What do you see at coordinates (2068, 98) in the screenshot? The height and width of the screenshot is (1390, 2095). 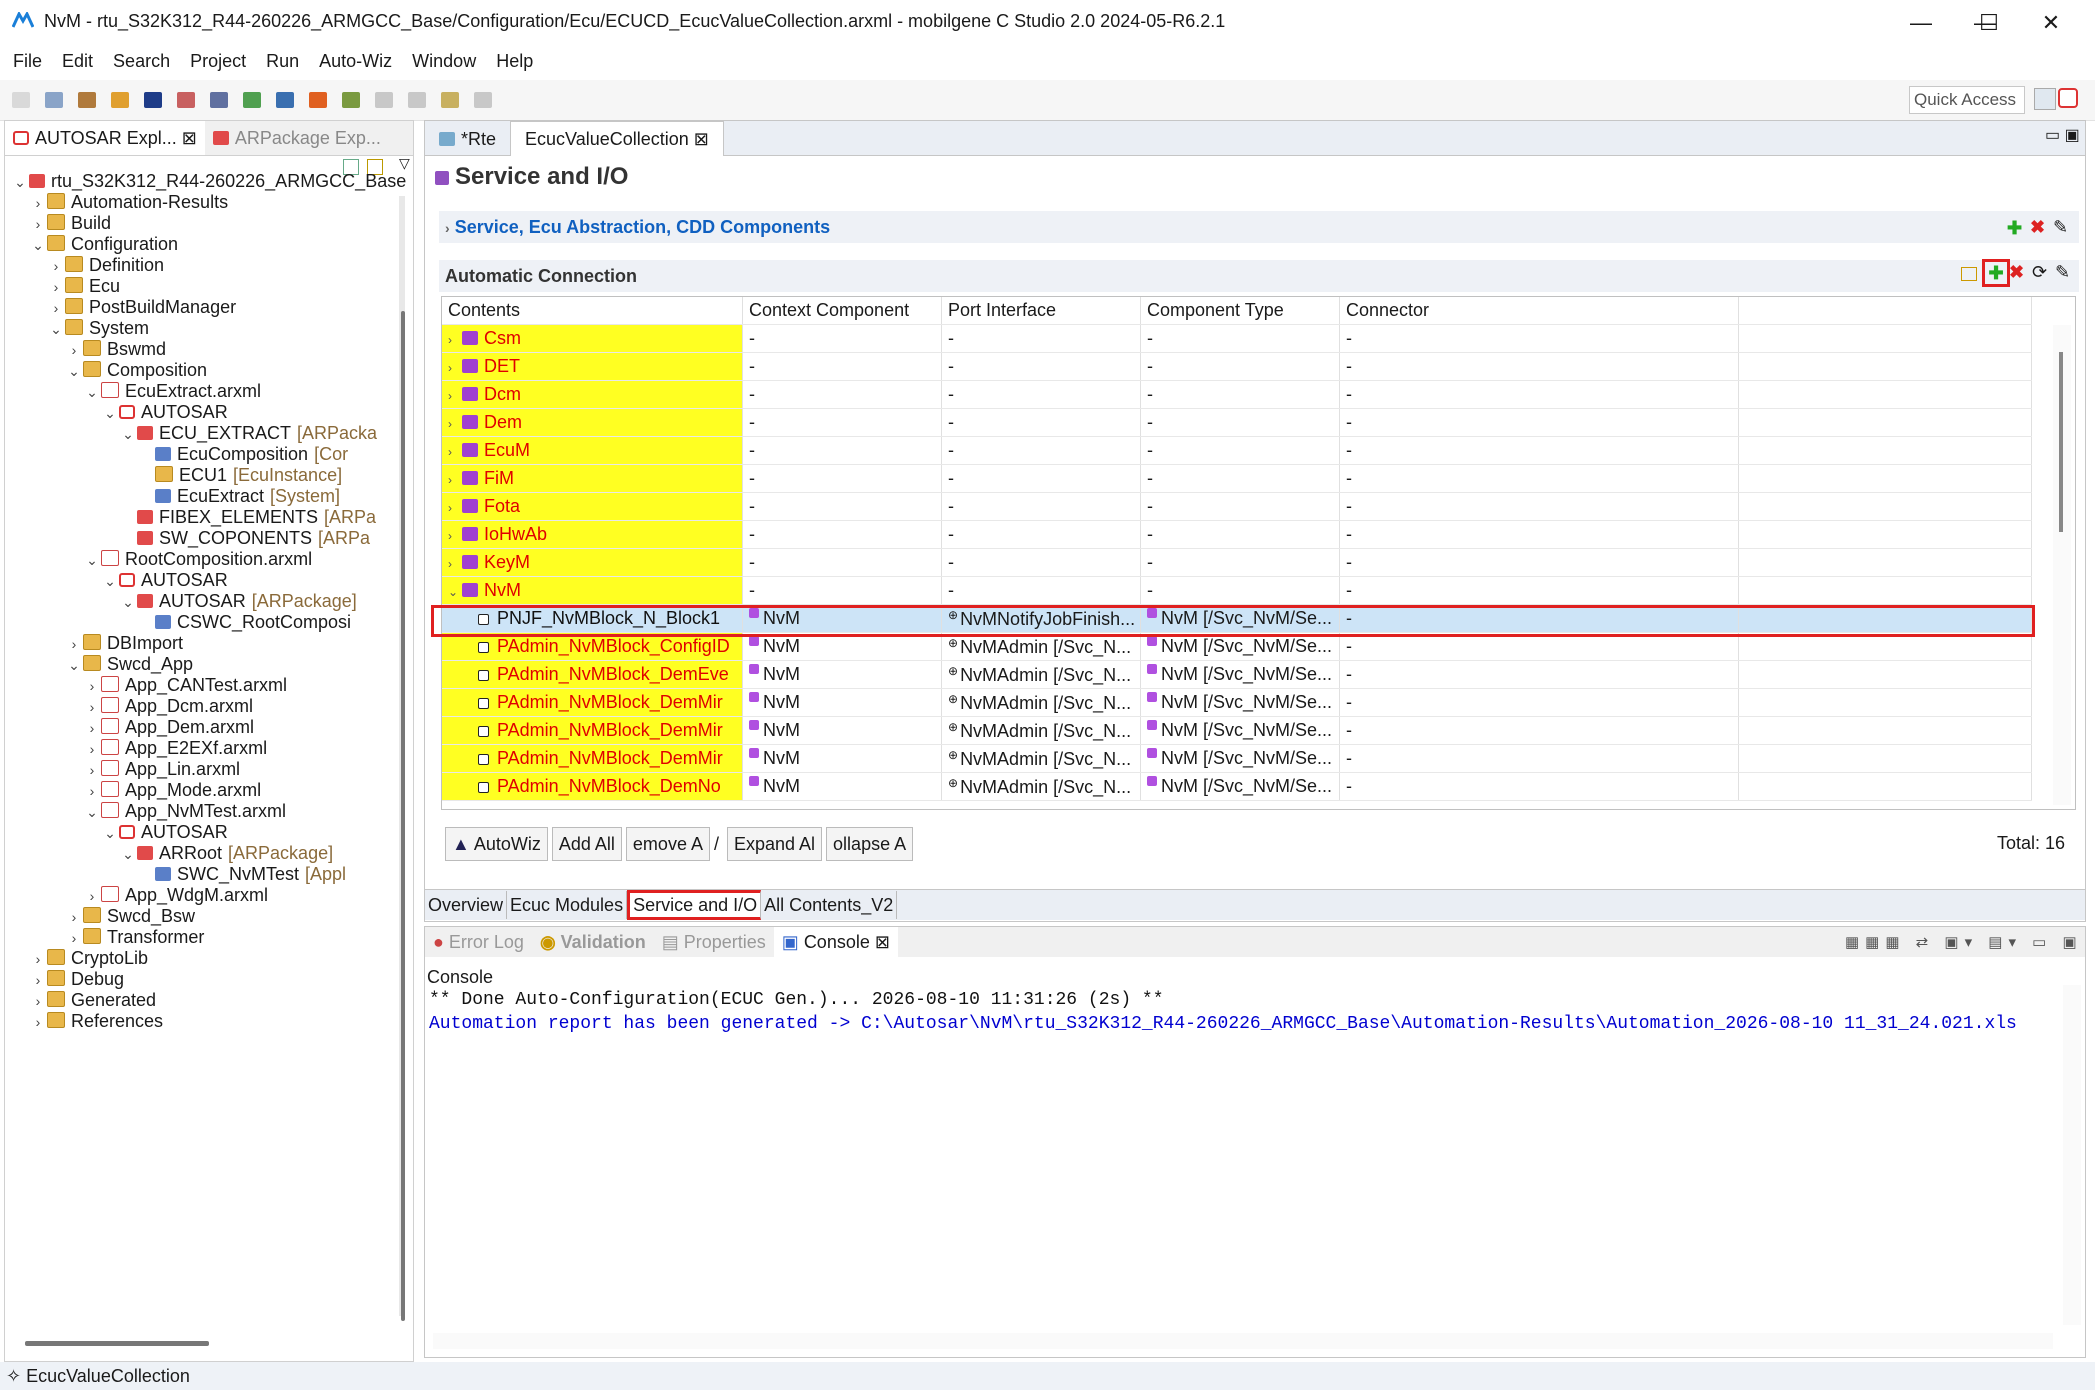 I see `autosar-perspective-icon` at bounding box center [2068, 98].